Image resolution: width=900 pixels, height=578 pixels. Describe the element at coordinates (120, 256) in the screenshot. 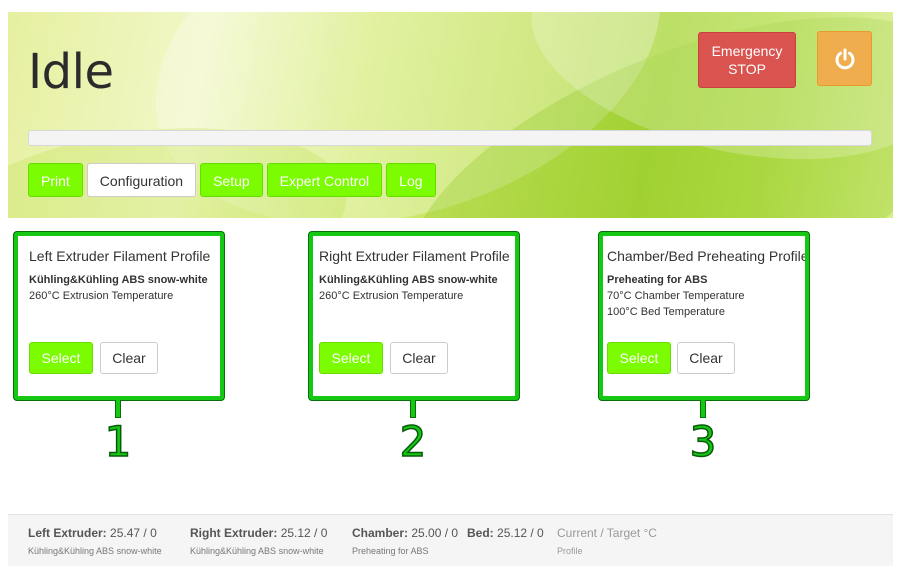

I see `panel-title: Left Extruder Filament Profile` at that location.